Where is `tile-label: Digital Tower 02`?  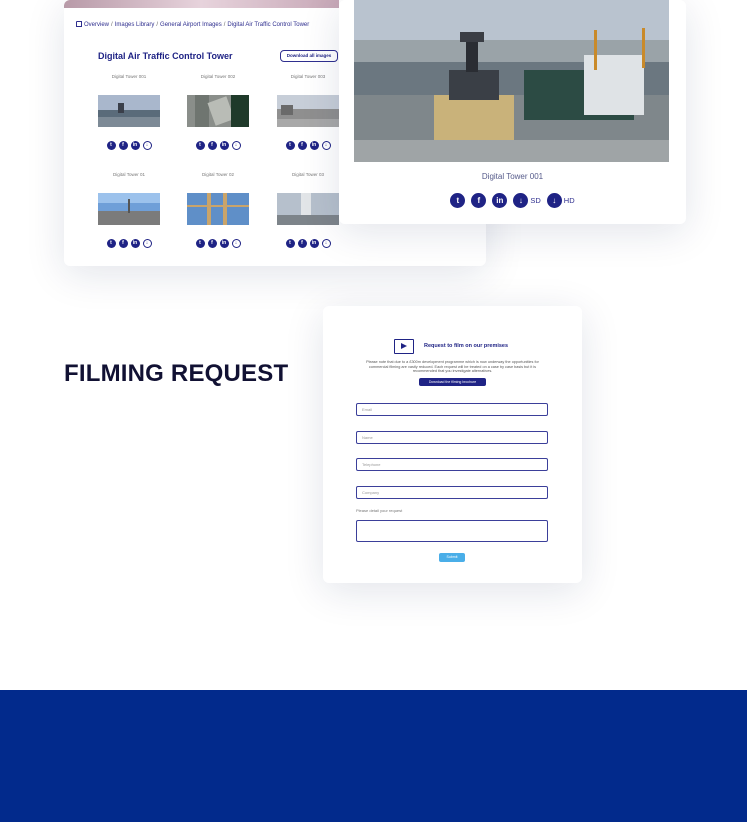
tile-label: Digital Tower 02 is located at coordinates (218, 174).